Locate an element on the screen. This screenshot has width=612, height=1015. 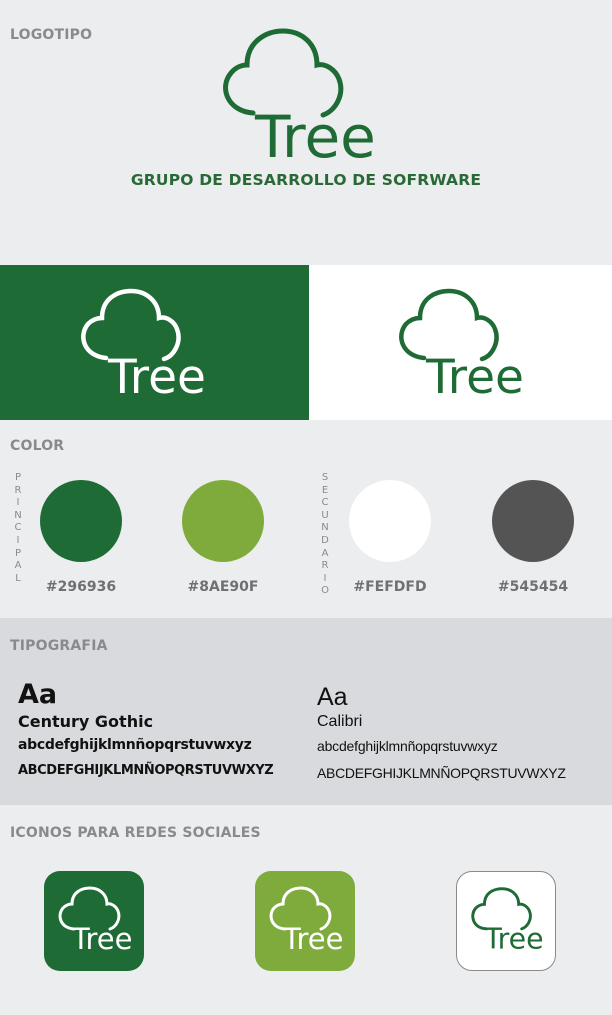
social-icon-dark-green: Tree is located at coordinates (94, 921).